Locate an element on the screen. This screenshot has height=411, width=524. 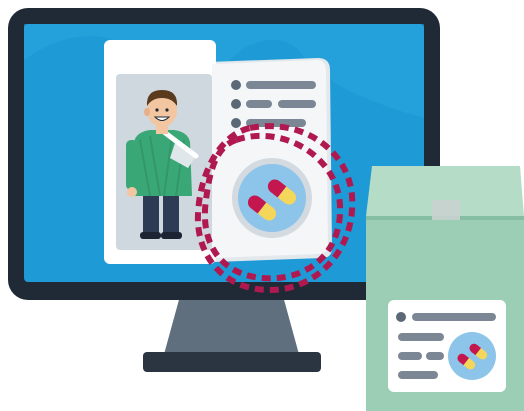
bag-pill-icon is located at coordinates (472, 356).